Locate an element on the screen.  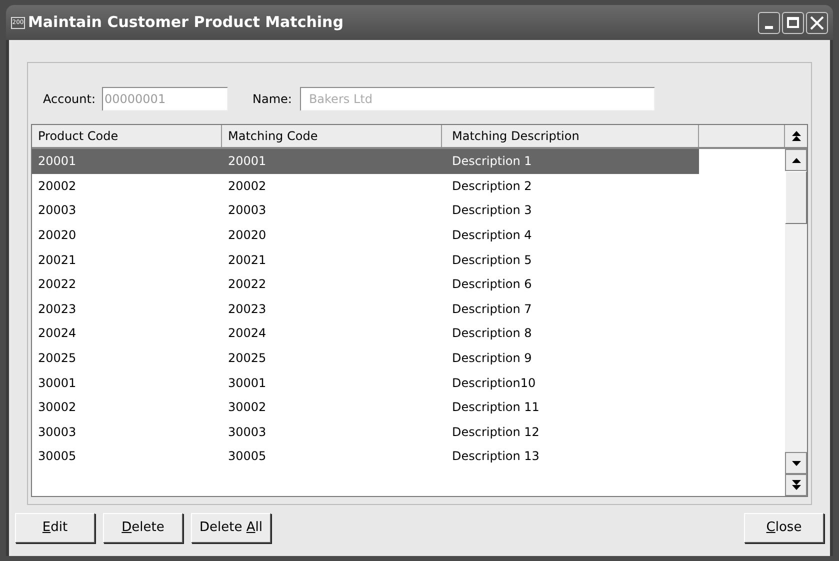
scroll-bottom-button is located at coordinates (796, 485).